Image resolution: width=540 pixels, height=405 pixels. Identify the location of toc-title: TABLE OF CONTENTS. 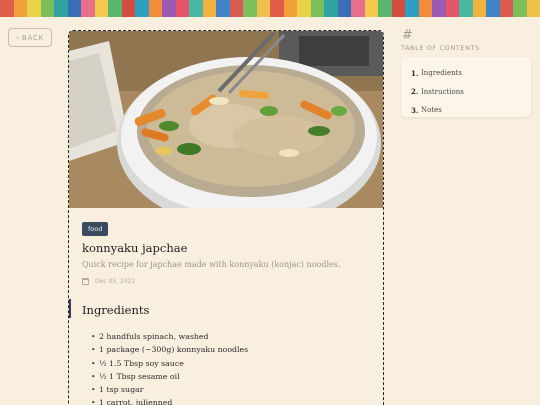
(440, 48).